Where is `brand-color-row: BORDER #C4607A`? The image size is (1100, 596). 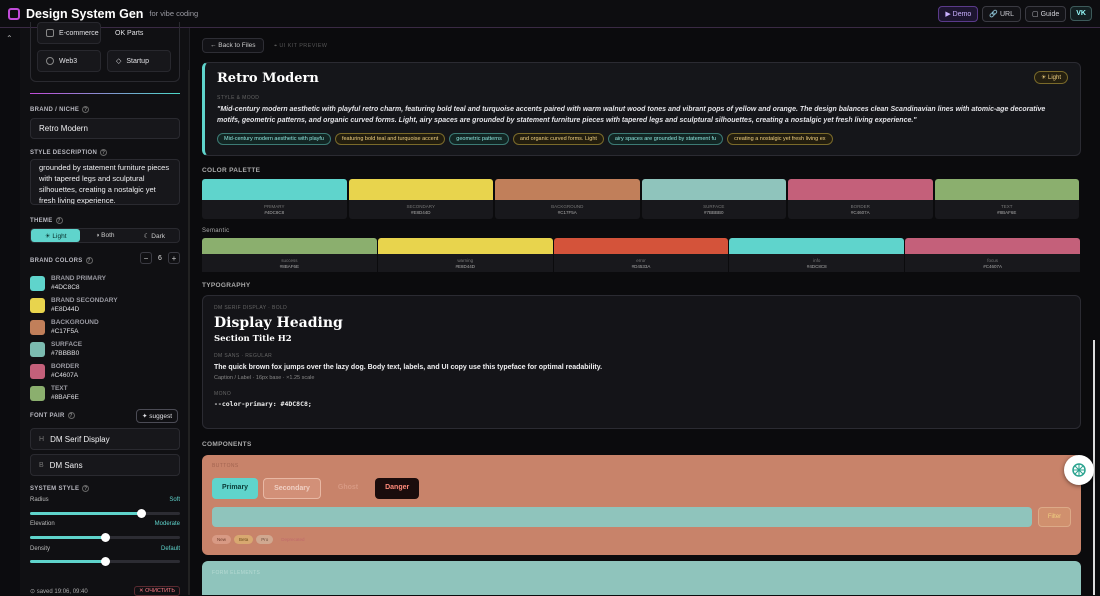 brand-color-row: BORDER #C4607A is located at coordinates (54, 371).